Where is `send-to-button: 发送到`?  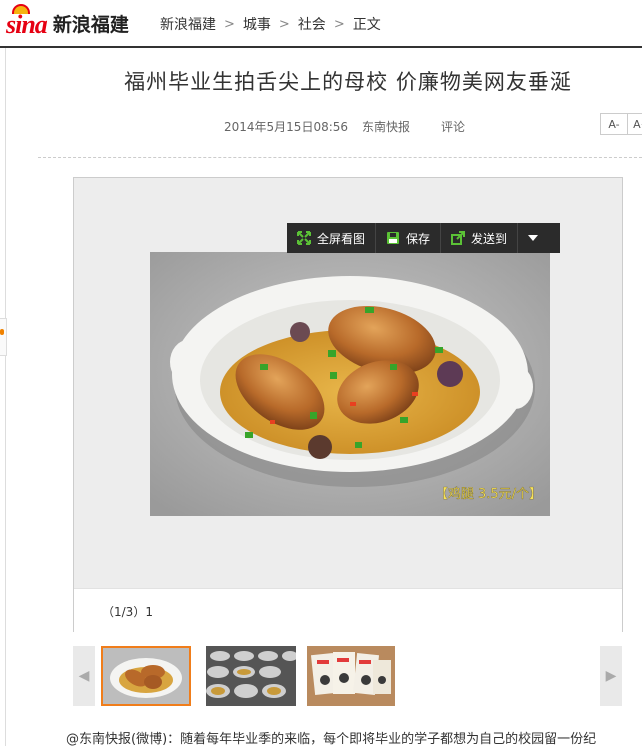
send-to-button: 发送到 is located at coordinates (480, 238).